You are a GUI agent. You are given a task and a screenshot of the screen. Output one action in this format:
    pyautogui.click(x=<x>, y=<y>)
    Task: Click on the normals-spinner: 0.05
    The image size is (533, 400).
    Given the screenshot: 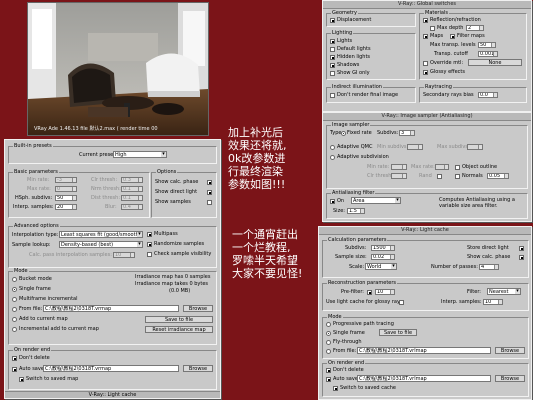 What is the action you would take?
    pyautogui.click(x=498, y=176)
    